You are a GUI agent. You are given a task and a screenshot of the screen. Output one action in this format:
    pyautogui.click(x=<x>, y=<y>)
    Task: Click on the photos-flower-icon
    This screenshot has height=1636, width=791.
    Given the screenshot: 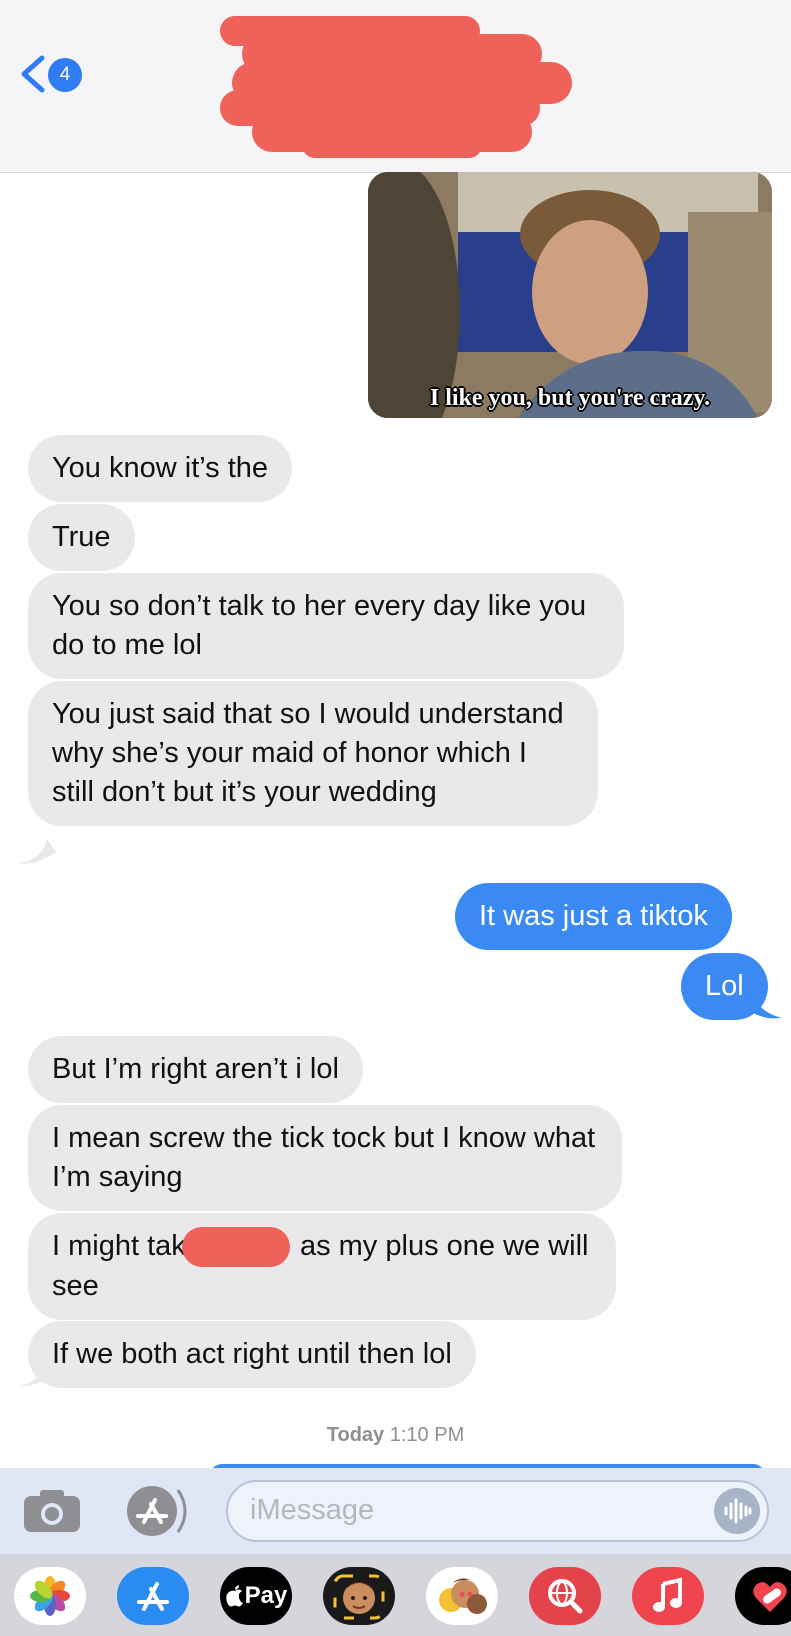 What is the action you would take?
    pyautogui.click(x=50, y=1596)
    